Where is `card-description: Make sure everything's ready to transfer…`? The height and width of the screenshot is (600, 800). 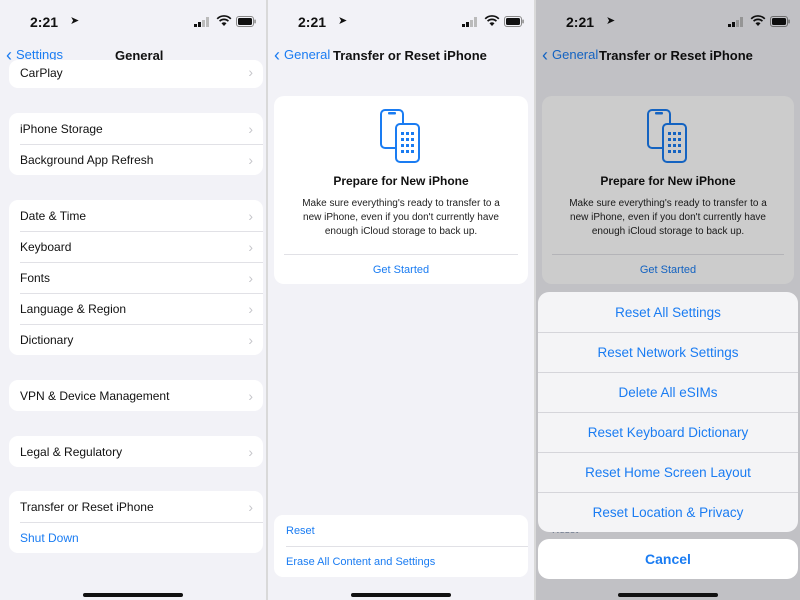 card-description: Make sure everything's ready to transfer… is located at coordinates (401, 217).